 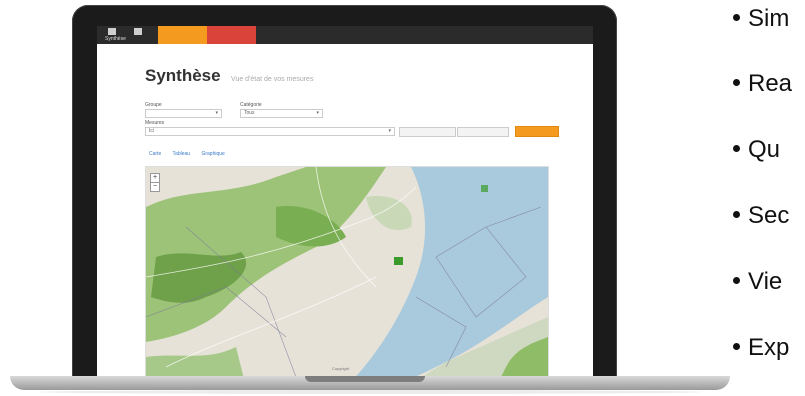 What do you see at coordinates (153, 105) in the screenshot?
I see `group-label: Groupe` at bounding box center [153, 105].